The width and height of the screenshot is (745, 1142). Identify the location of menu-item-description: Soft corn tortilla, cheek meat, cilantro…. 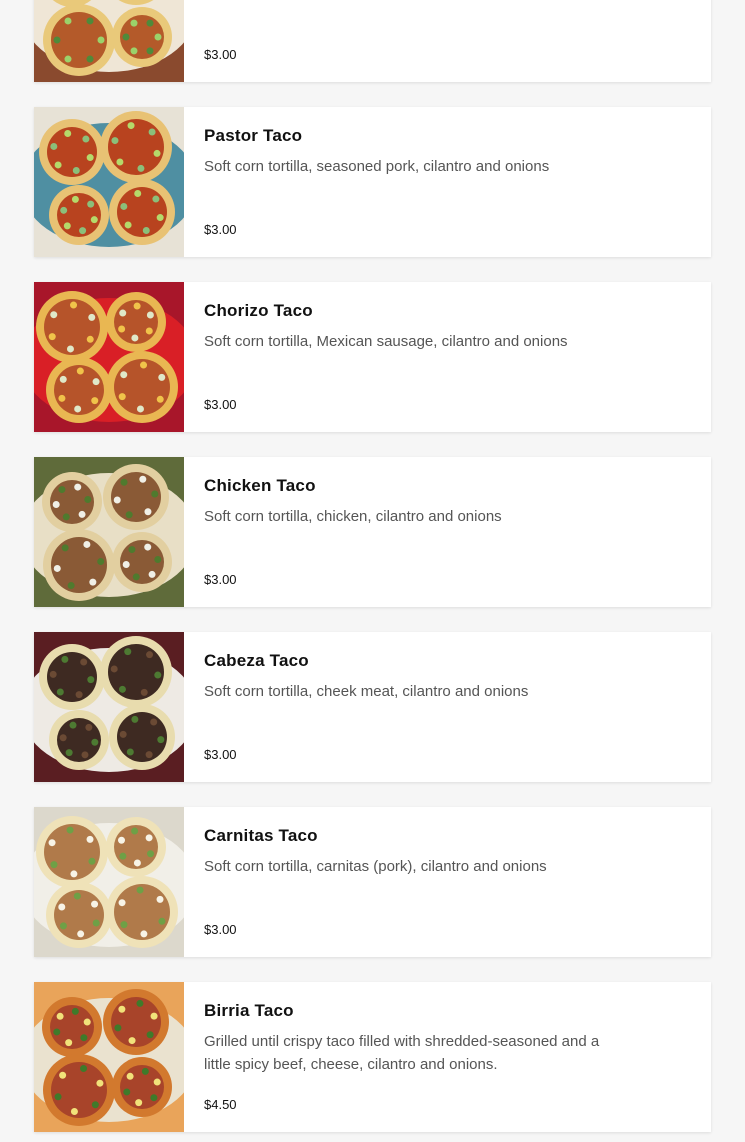
(366, 691).